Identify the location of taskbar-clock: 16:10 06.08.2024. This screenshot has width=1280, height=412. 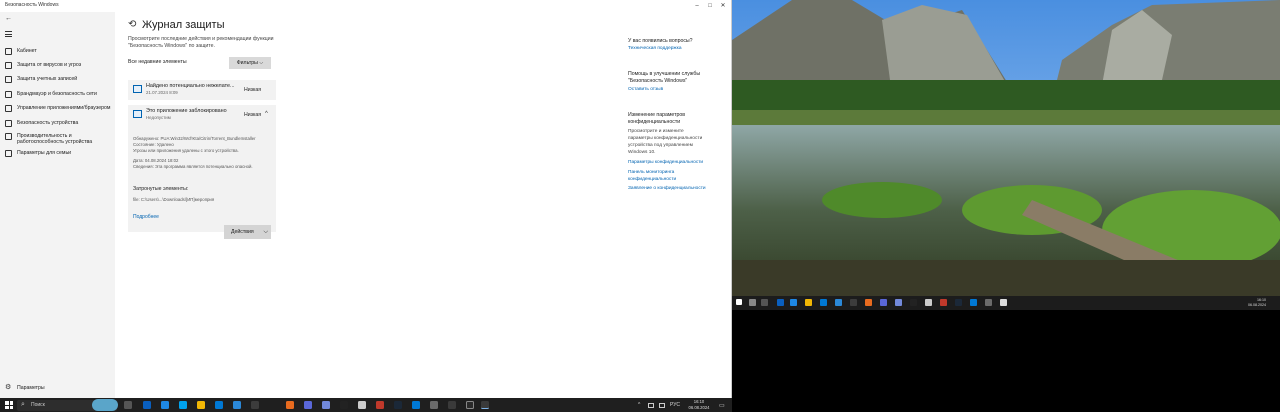
(699, 404).